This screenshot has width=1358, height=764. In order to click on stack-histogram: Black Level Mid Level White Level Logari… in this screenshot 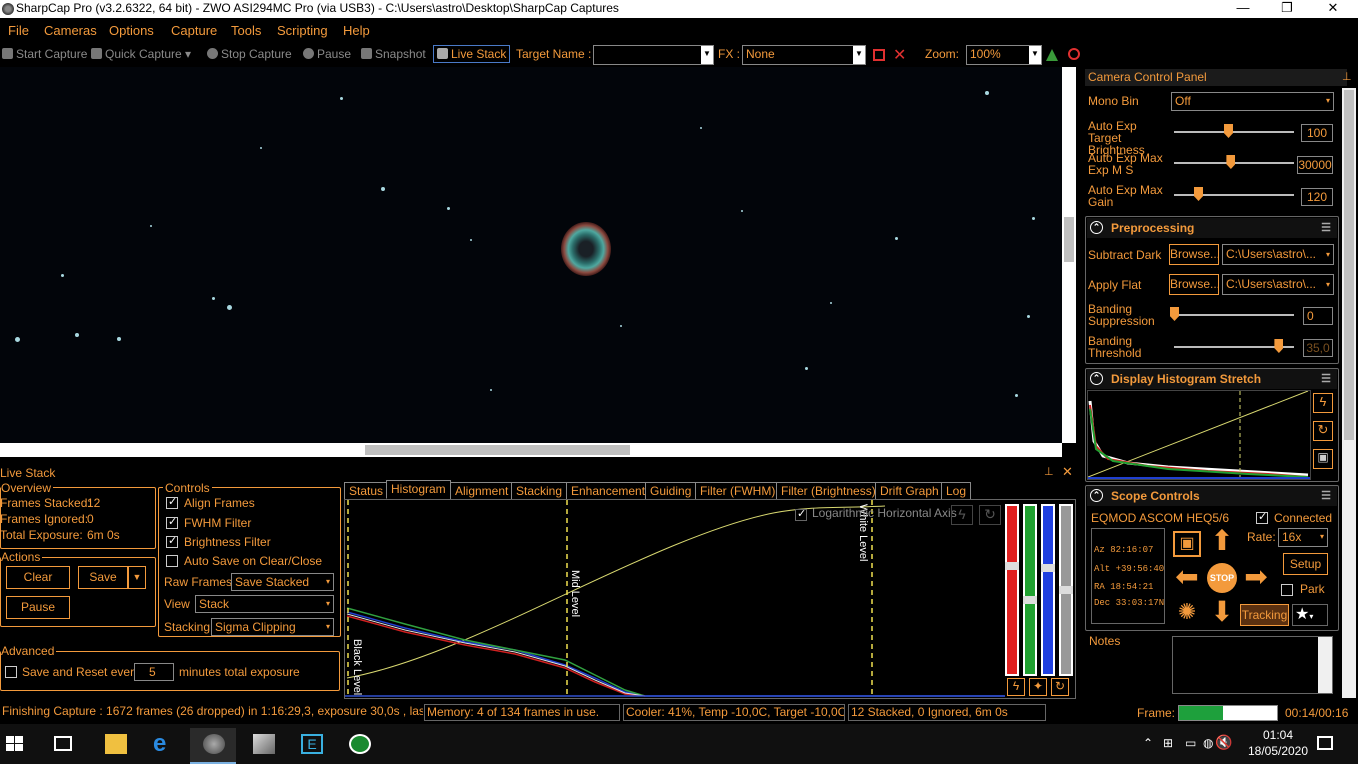, I will do `click(710, 599)`.